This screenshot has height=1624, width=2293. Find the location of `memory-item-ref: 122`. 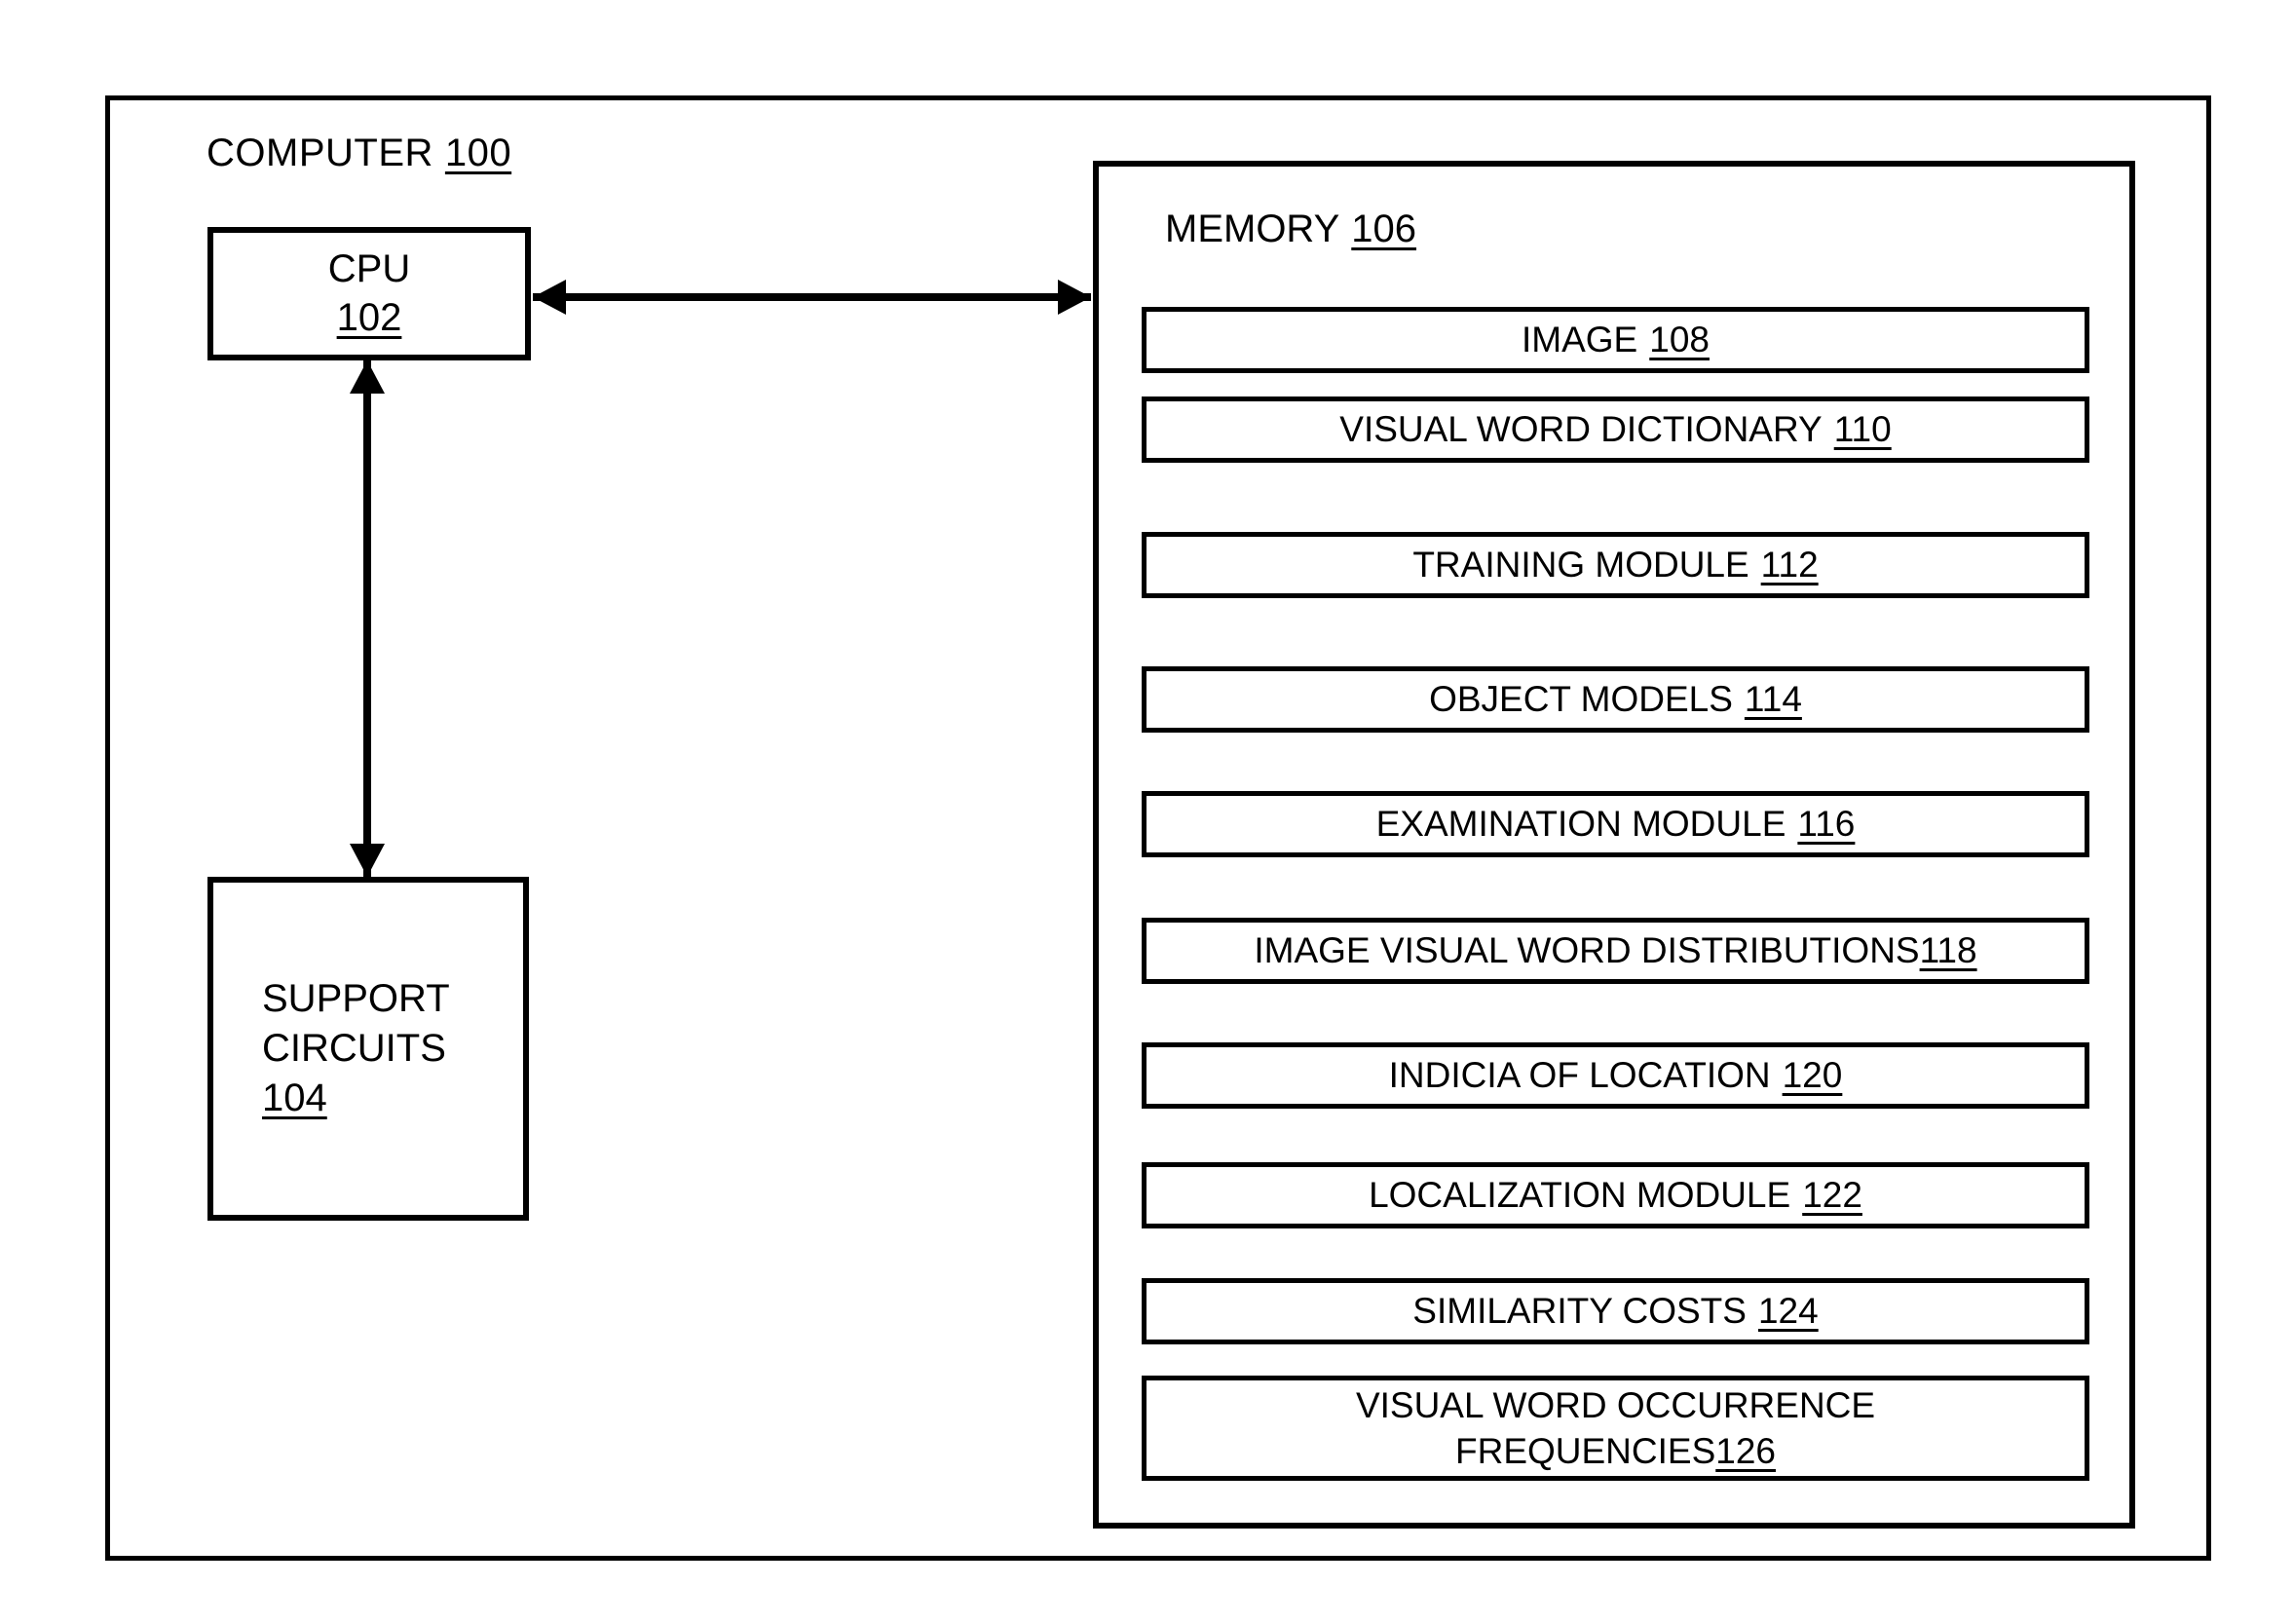

memory-item-ref: 122 is located at coordinates (1832, 1195).